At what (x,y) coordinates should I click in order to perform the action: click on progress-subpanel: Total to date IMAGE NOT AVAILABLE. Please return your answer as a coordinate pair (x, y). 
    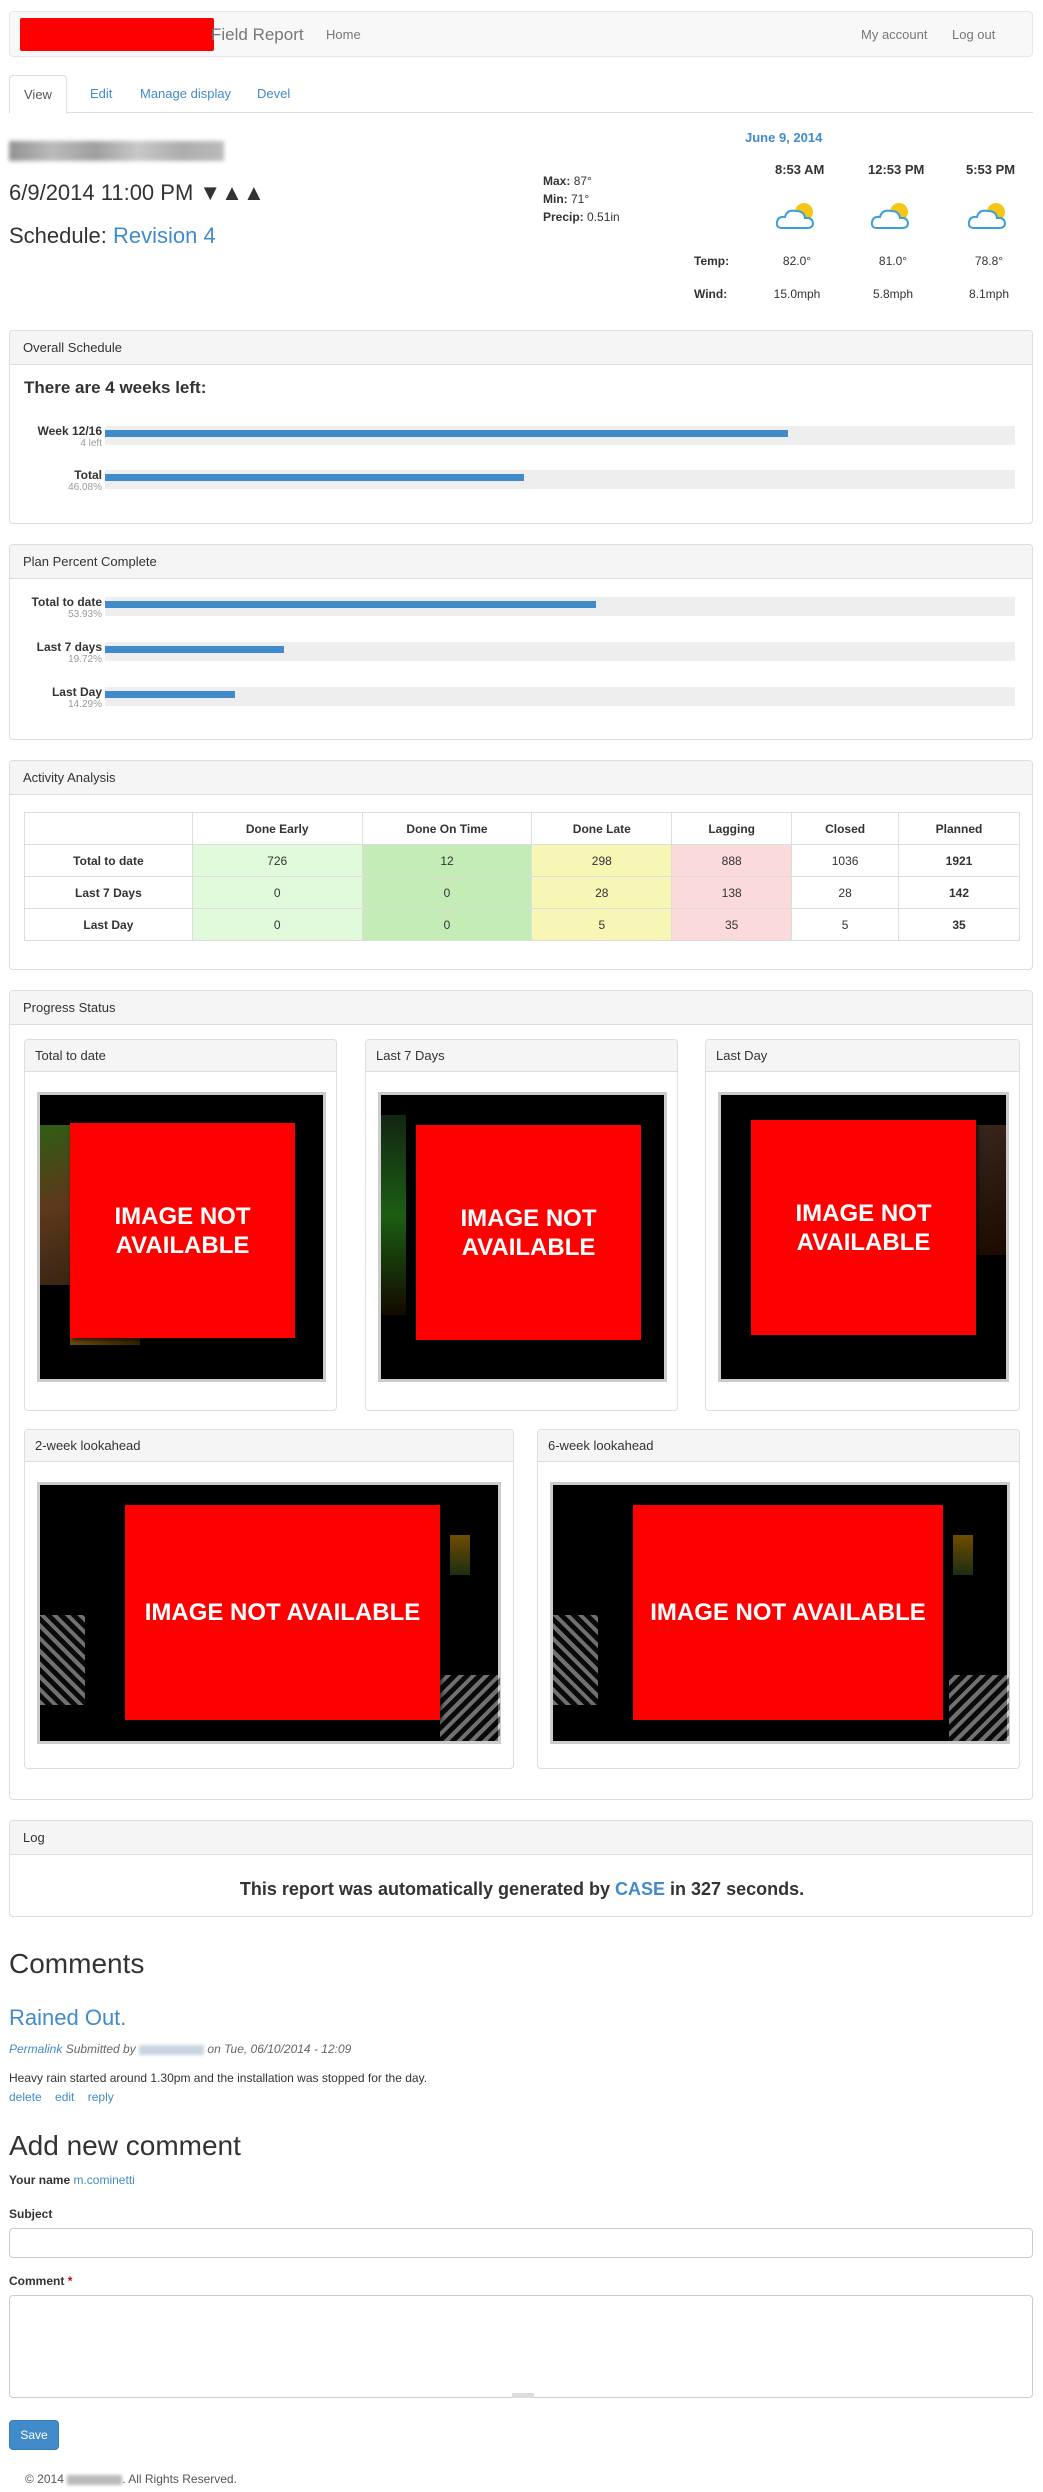
    Looking at the image, I should click on (180, 1225).